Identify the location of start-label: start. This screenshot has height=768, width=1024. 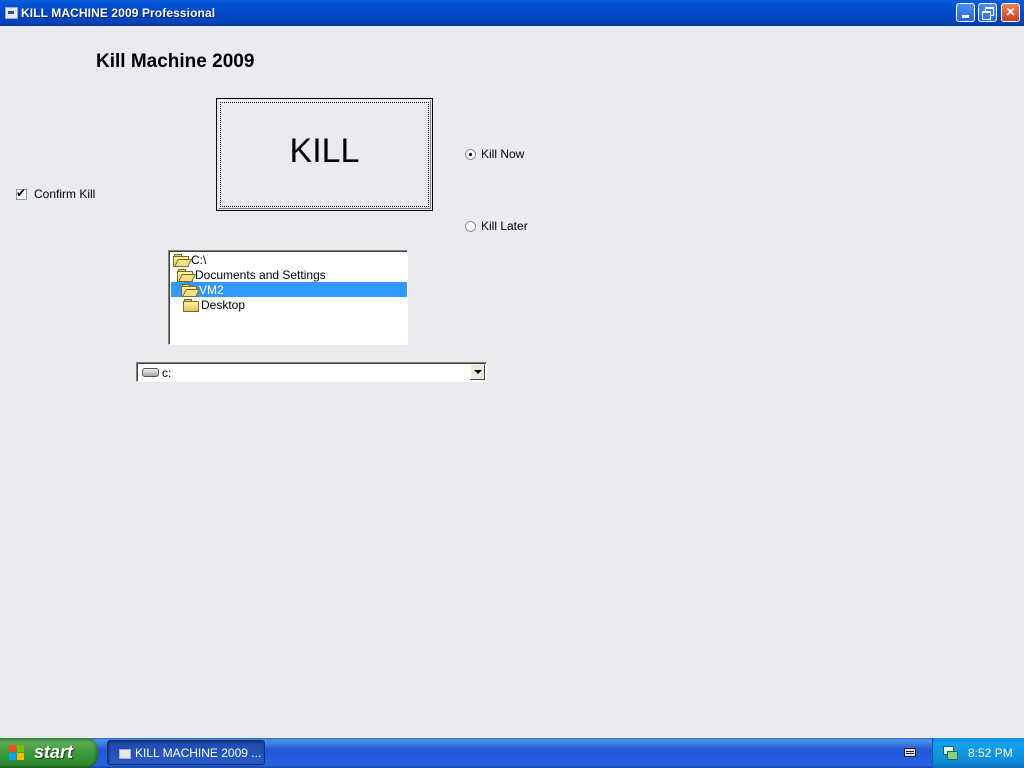
(54, 752).